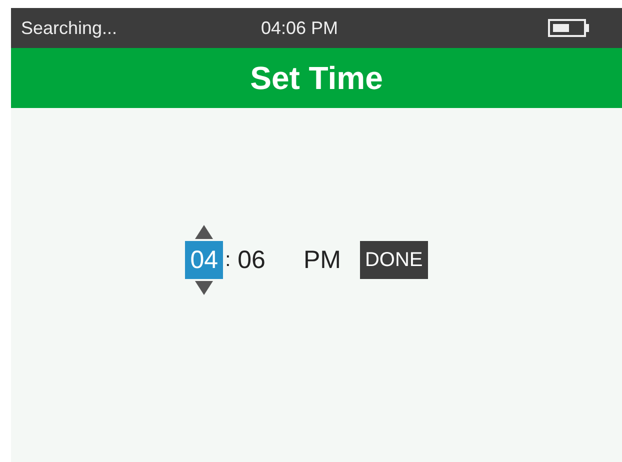 This screenshot has width=622, height=462. Describe the element at coordinates (316, 78) in the screenshot. I see `page-title: Set Time` at that location.